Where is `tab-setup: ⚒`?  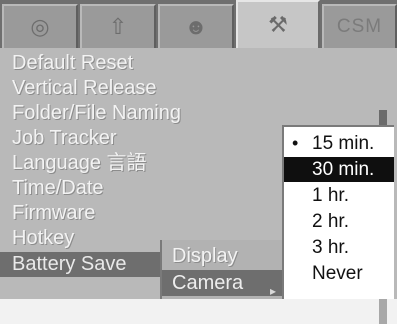 tab-setup: ⚒ is located at coordinates (278, 24).